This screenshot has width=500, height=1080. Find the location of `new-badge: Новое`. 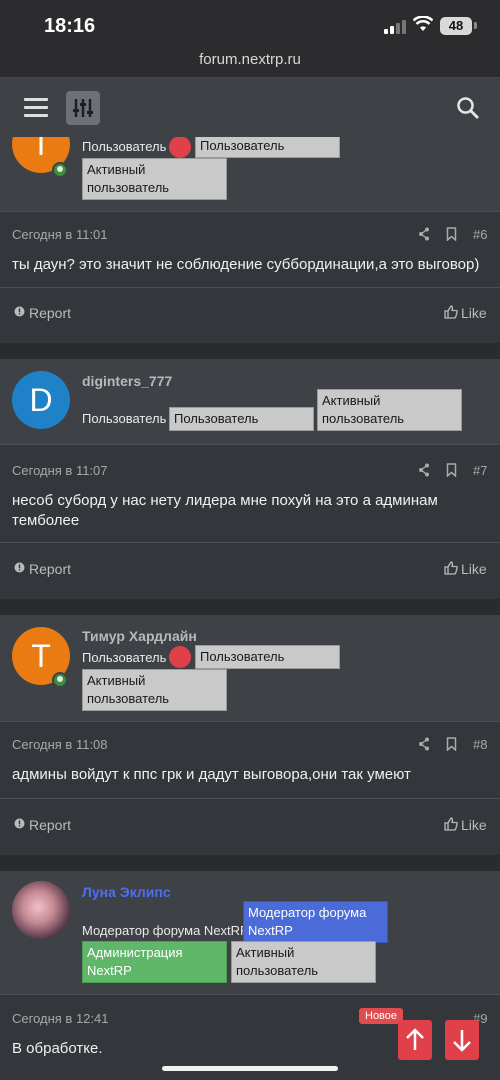

new-badge: Новое is located at coordinates (381, 1016).